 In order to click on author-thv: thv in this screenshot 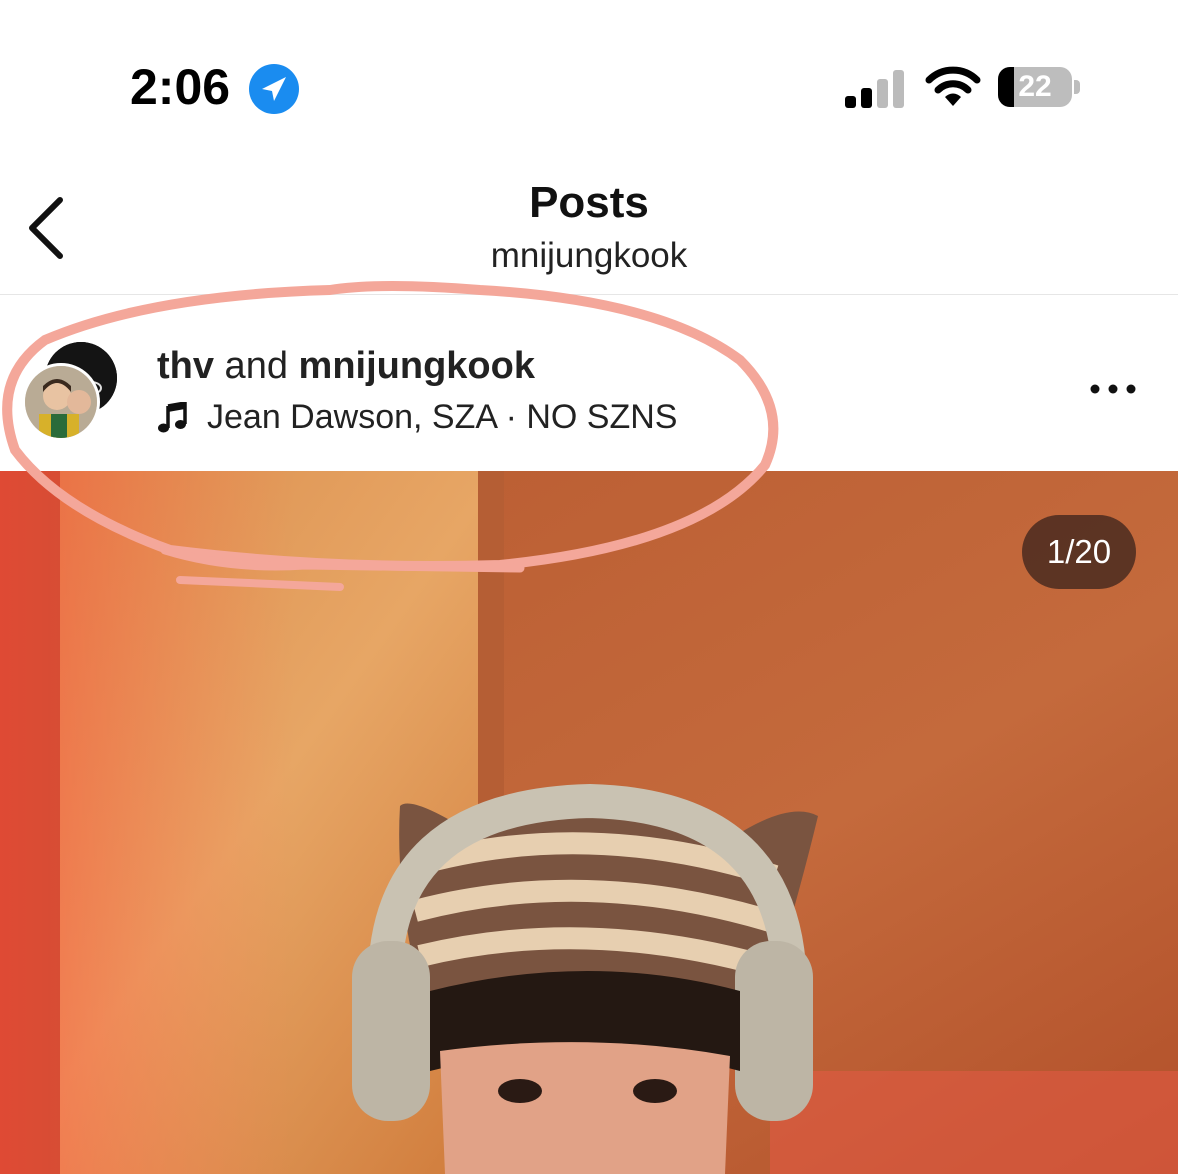, I will do `click(185, 366)`.